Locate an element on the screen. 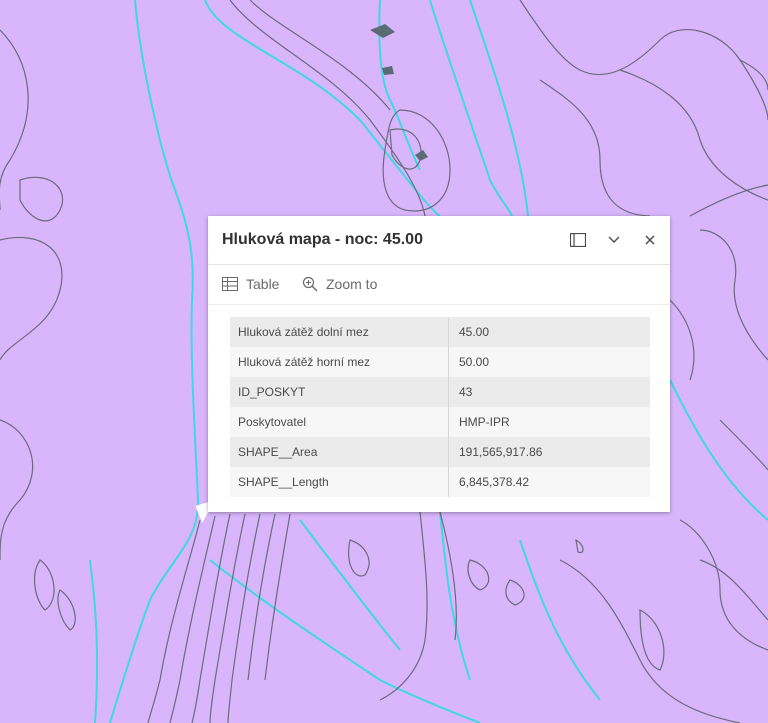 The height and width of the screenshot is (723, 768). zoom-to-action-label: Zoom to is located at coordinates (352, 284).